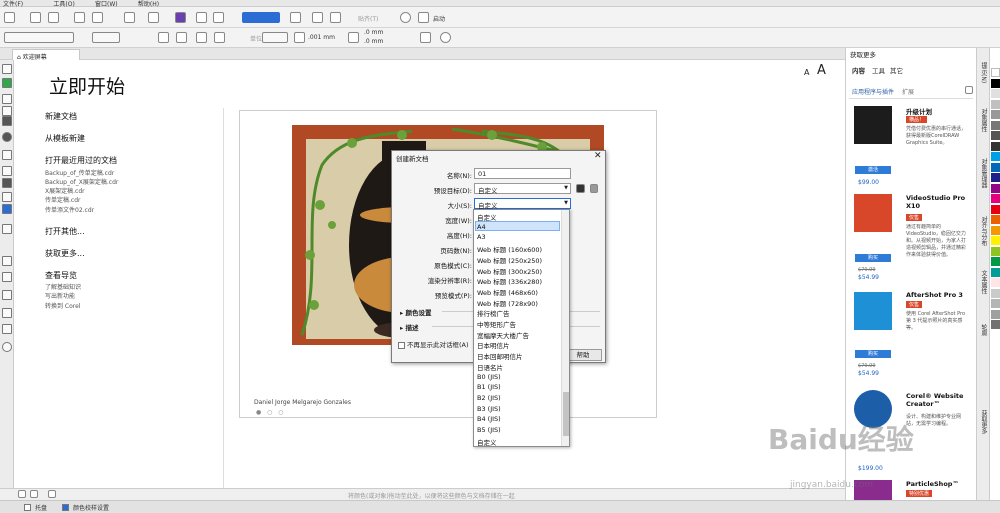  I want to click on tab-content: 内容, so click(858, 70).